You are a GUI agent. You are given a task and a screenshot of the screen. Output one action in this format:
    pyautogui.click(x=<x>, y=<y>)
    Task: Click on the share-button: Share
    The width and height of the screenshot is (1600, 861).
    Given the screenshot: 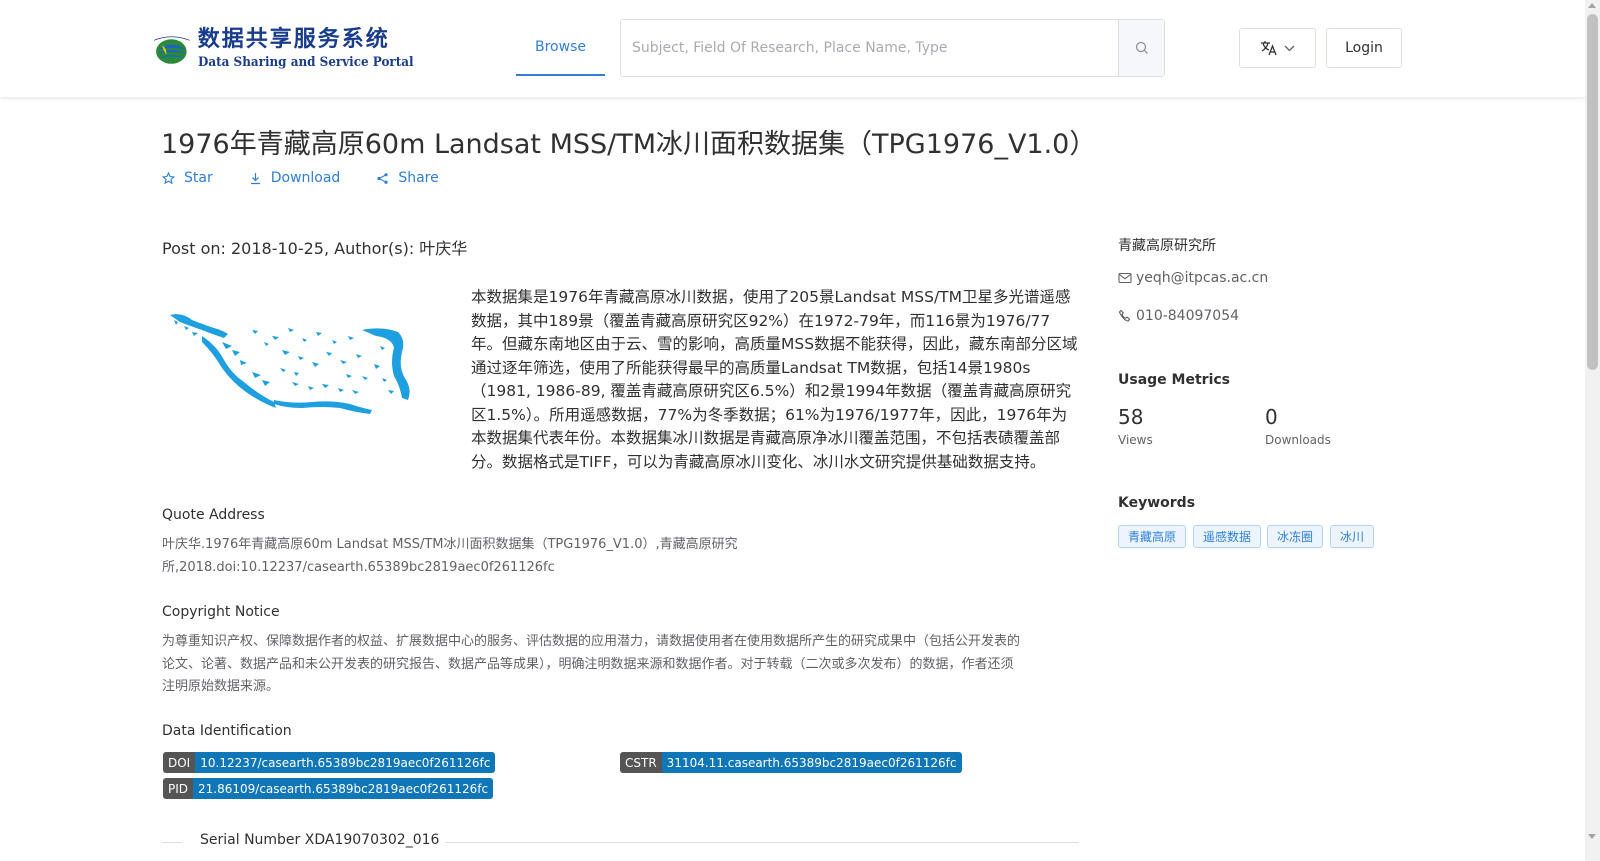 What is the action you would take?
    pyautogui.click(x=407, y=178)
    